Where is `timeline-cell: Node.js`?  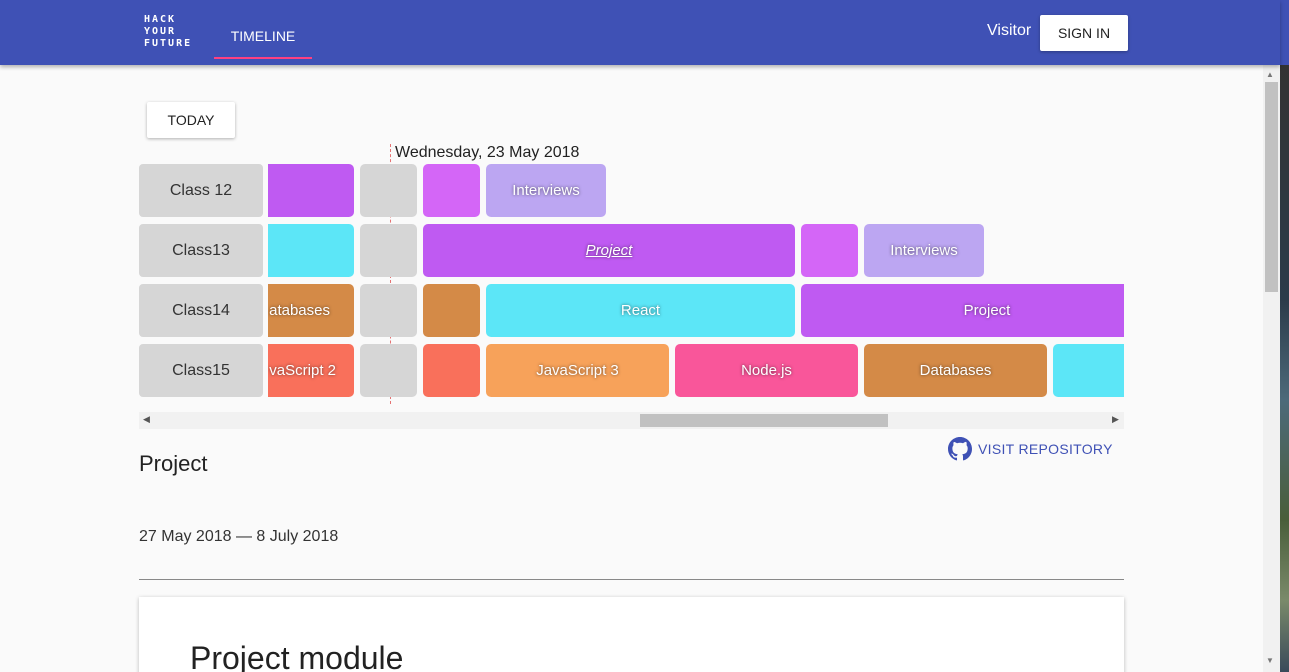 timeline-cell: Node.js is located at coordinates (766, 370).